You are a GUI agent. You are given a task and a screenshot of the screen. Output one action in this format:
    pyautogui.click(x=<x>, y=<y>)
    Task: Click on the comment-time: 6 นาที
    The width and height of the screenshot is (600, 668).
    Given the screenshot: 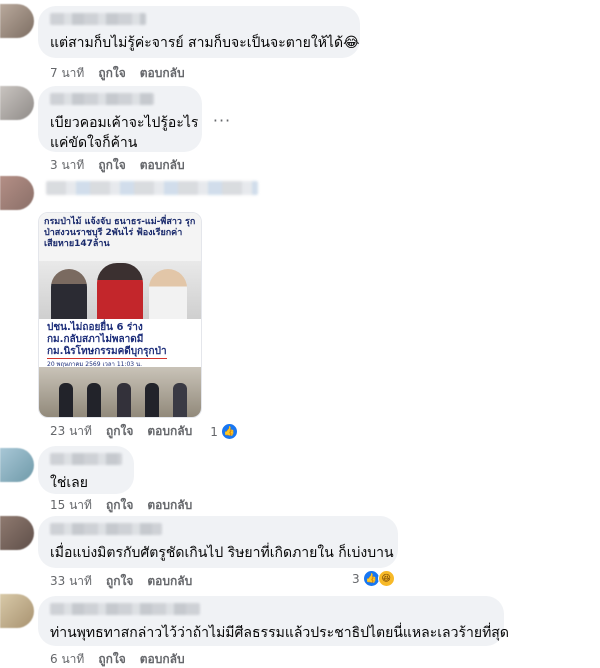 What is the action you would take?
    pyautogui.click(x=67, y=659)
    